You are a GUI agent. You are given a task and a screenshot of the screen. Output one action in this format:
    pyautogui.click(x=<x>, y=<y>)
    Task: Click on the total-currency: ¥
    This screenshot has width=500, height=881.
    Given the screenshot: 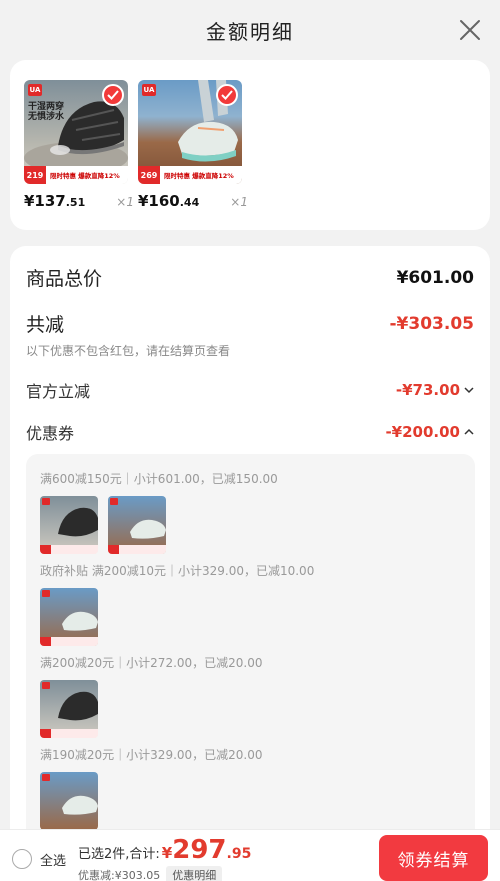 What is the action you would take?
    pyautogui.click(x=167, y=853)
    